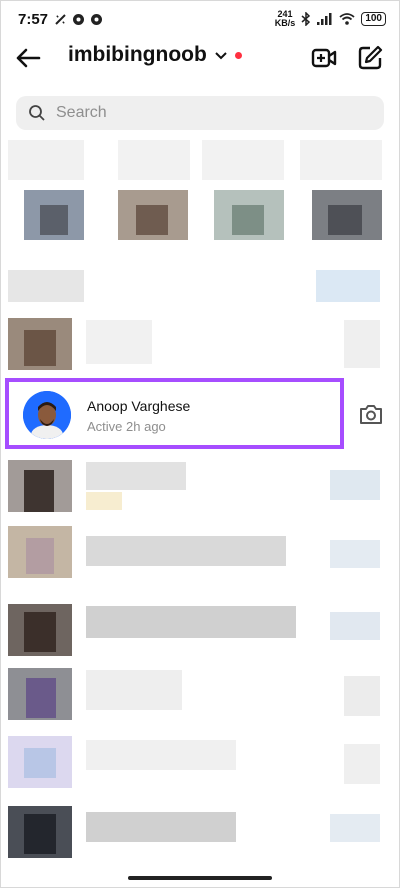  Describe the element at coordinates (200, 19) in the screenshot. I see `status-bar: 7:57 241 KB/s 100` at that location.